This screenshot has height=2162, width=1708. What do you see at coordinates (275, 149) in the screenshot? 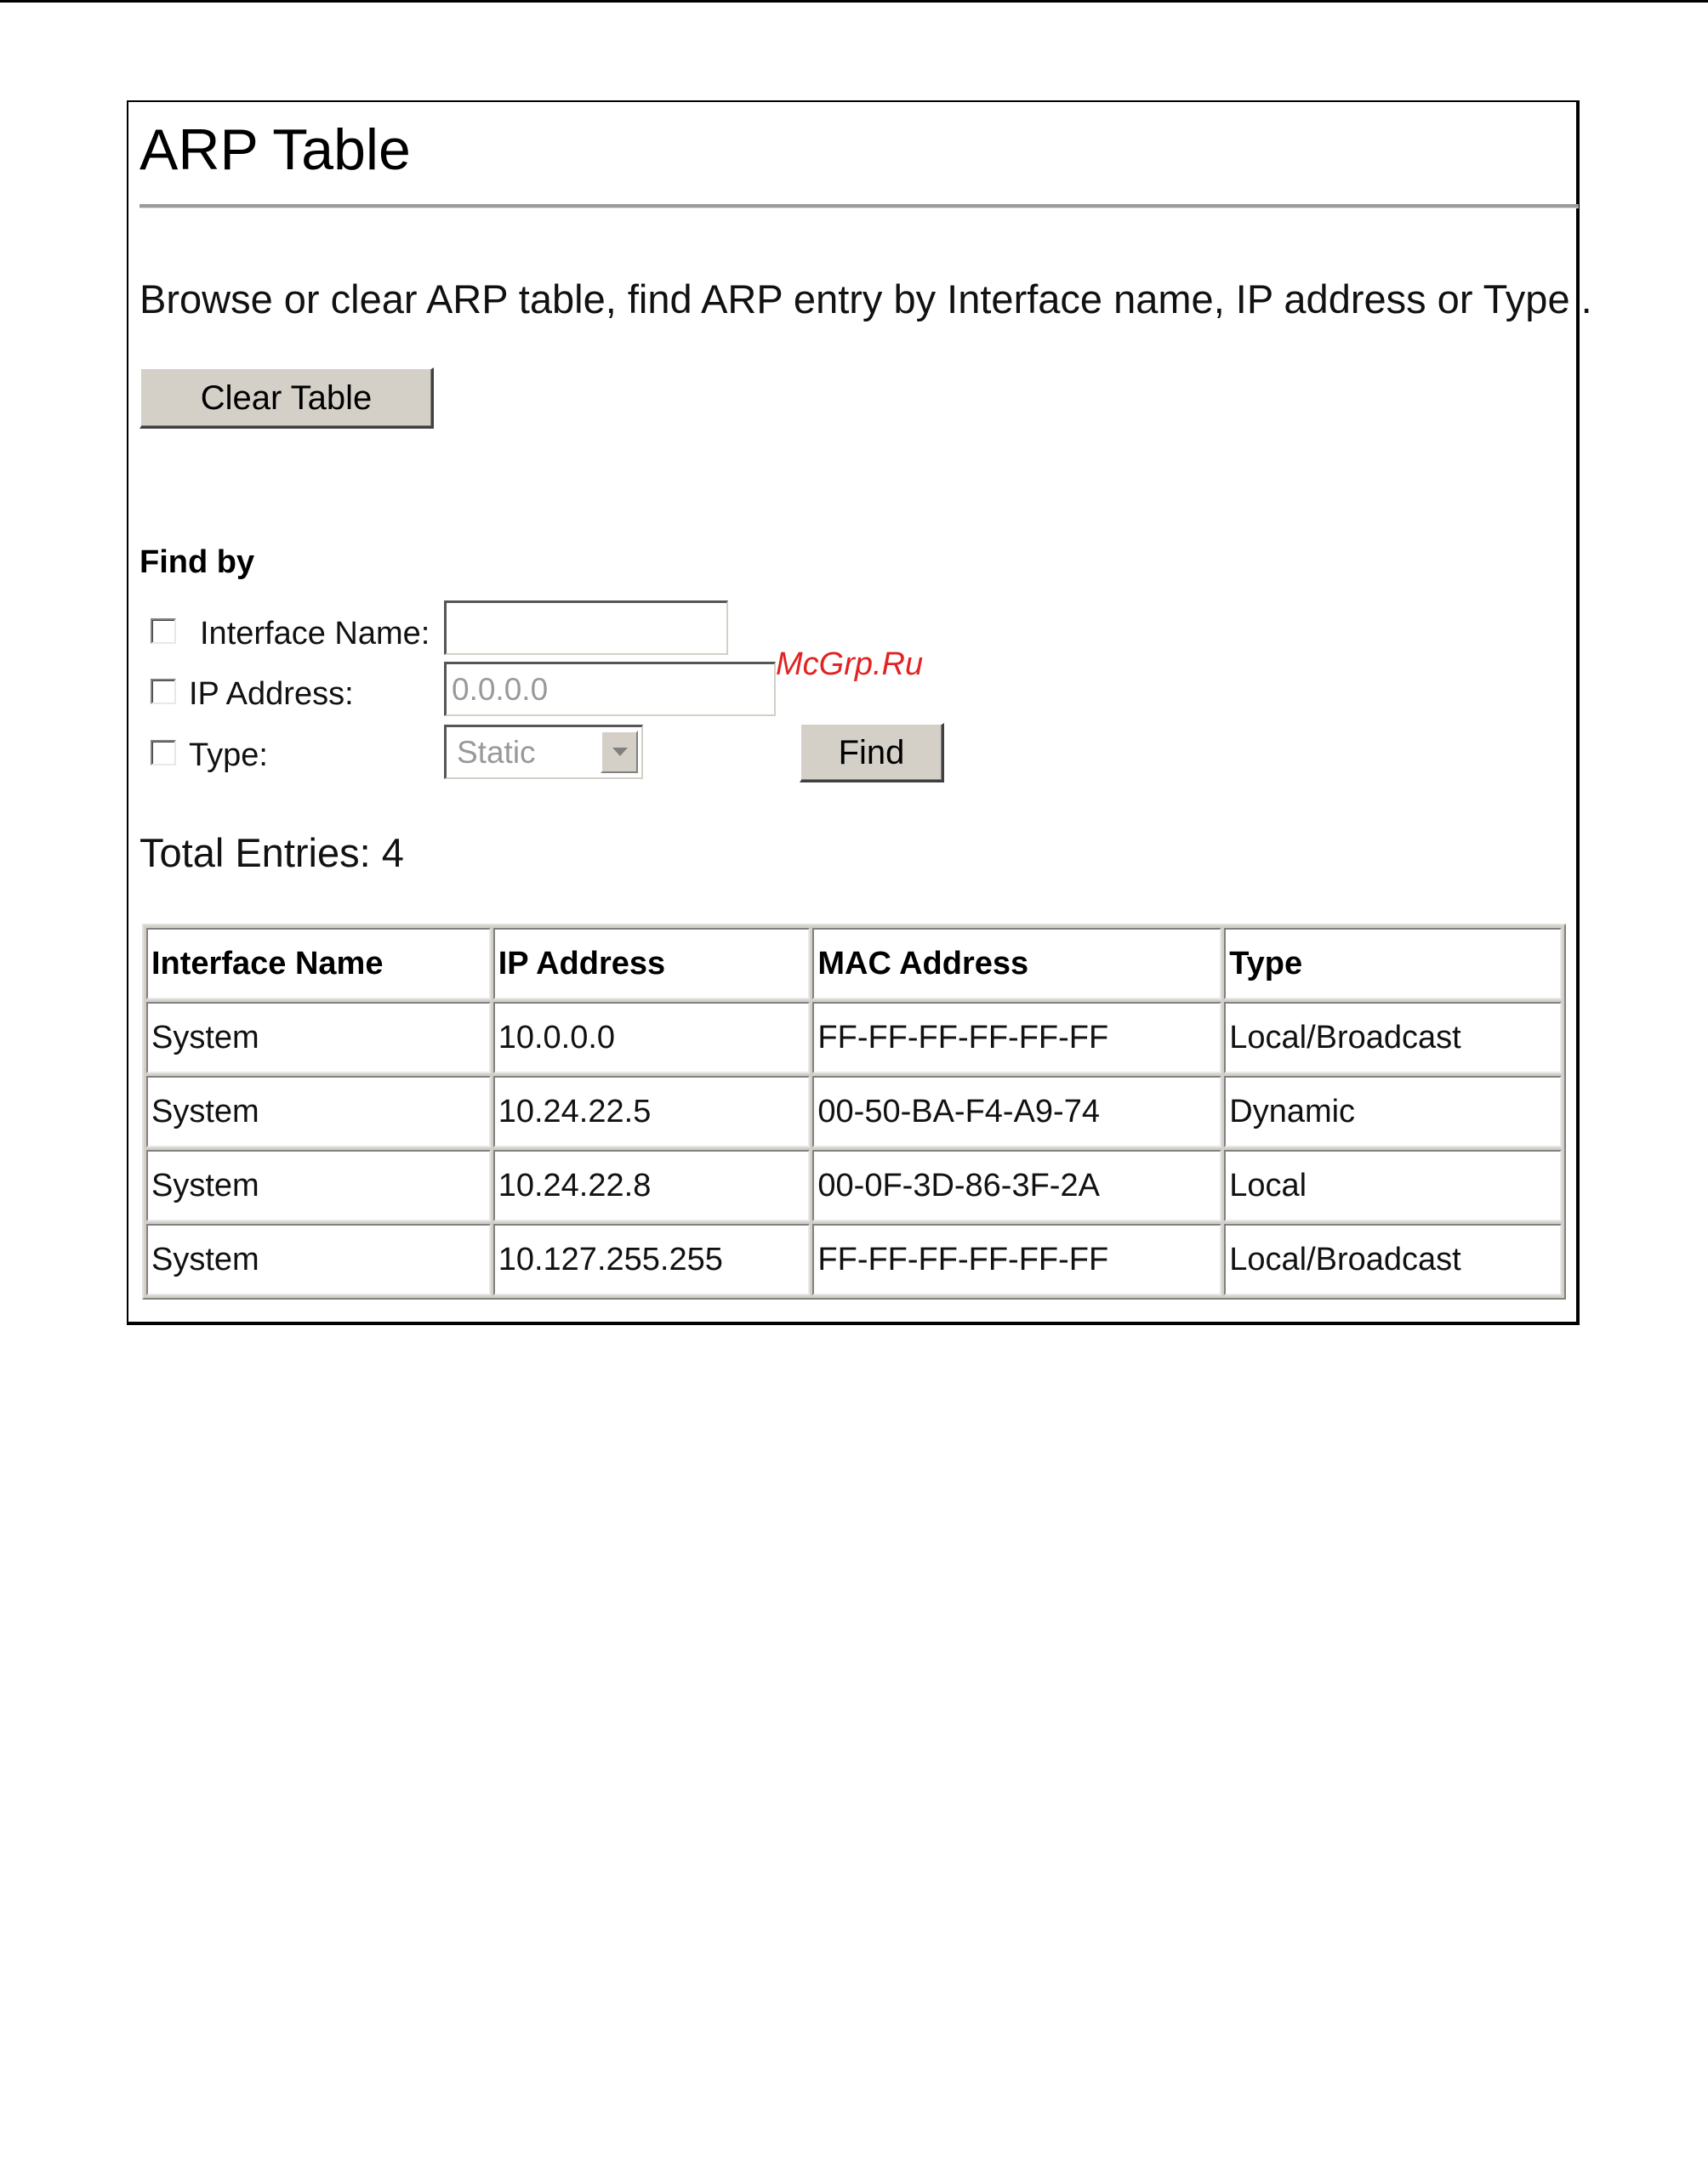
I see `page-title: ARP Table` at bounding box center [275, 149].